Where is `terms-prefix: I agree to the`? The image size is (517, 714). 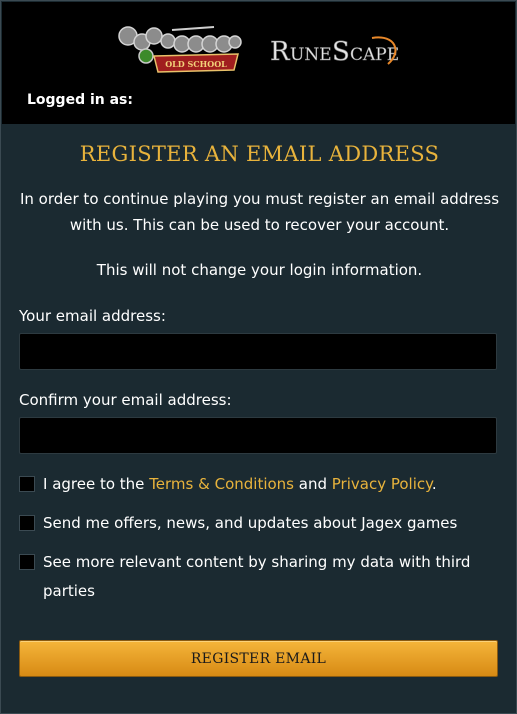
terms-prefix: I agree to the is located at coordinates (96, 484).